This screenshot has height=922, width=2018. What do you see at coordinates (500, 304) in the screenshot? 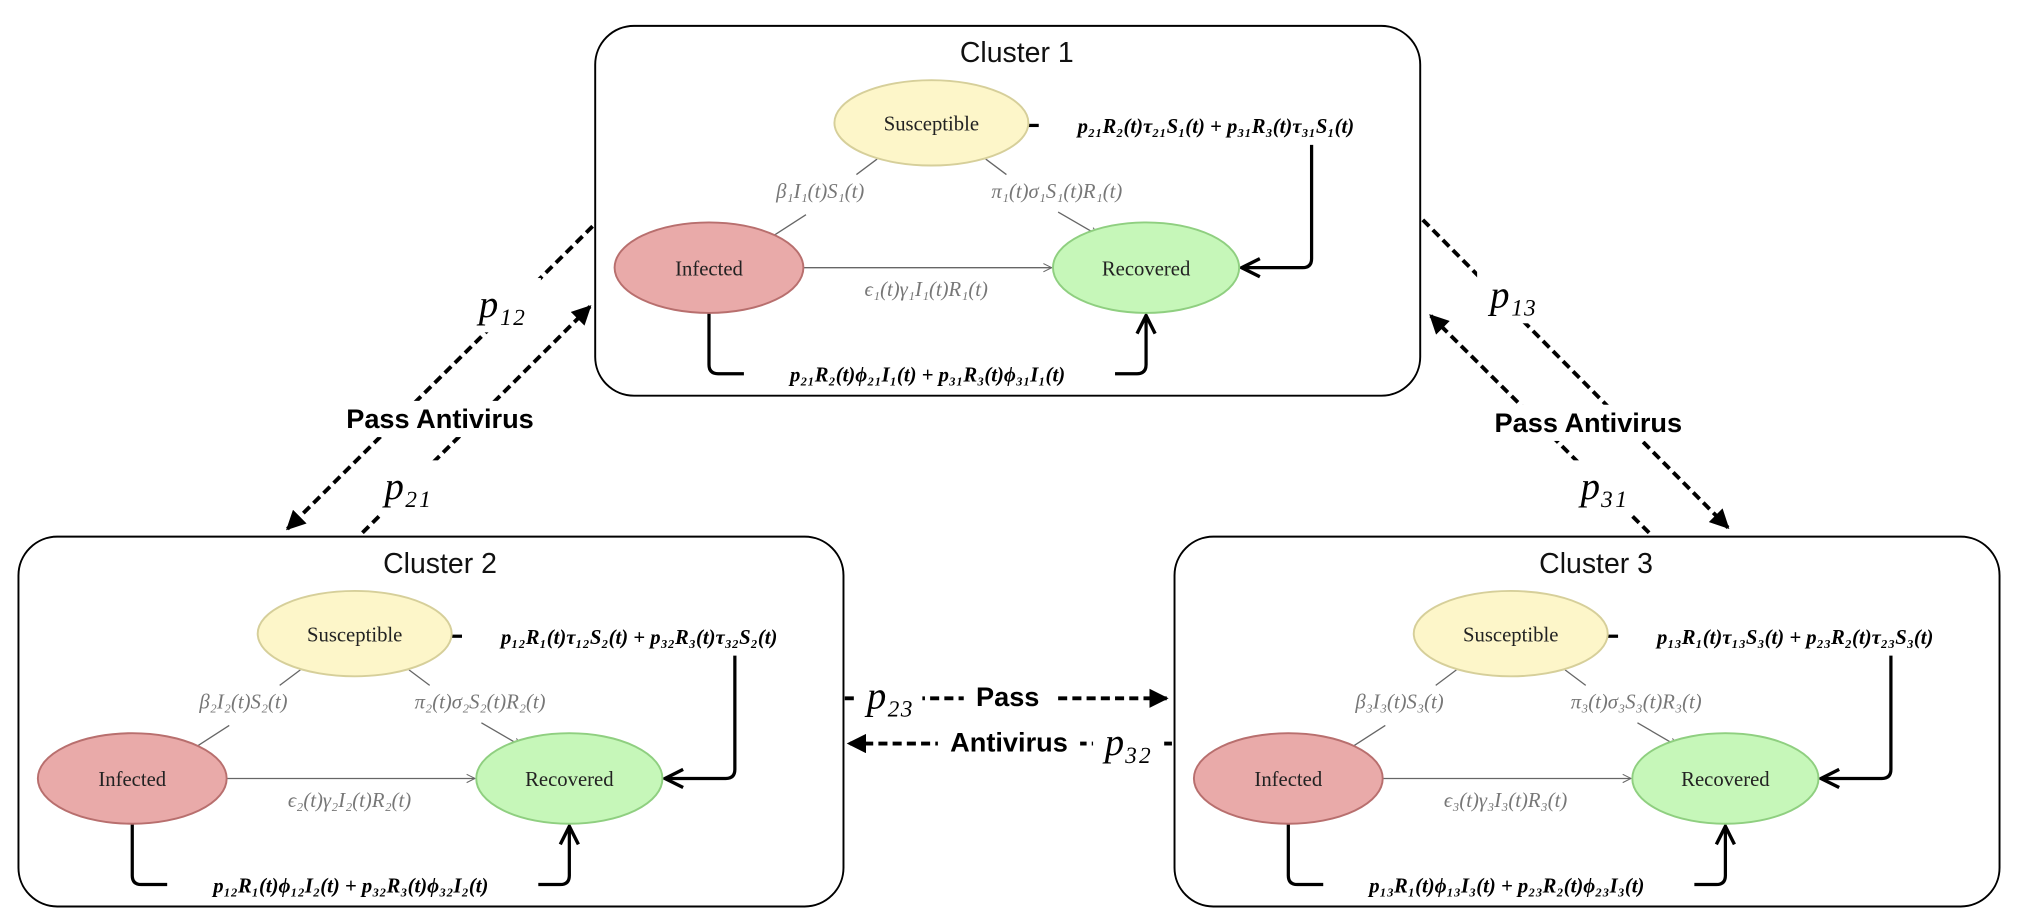
I see `label-p12: p₁₂` at bounding box center [500, 304].